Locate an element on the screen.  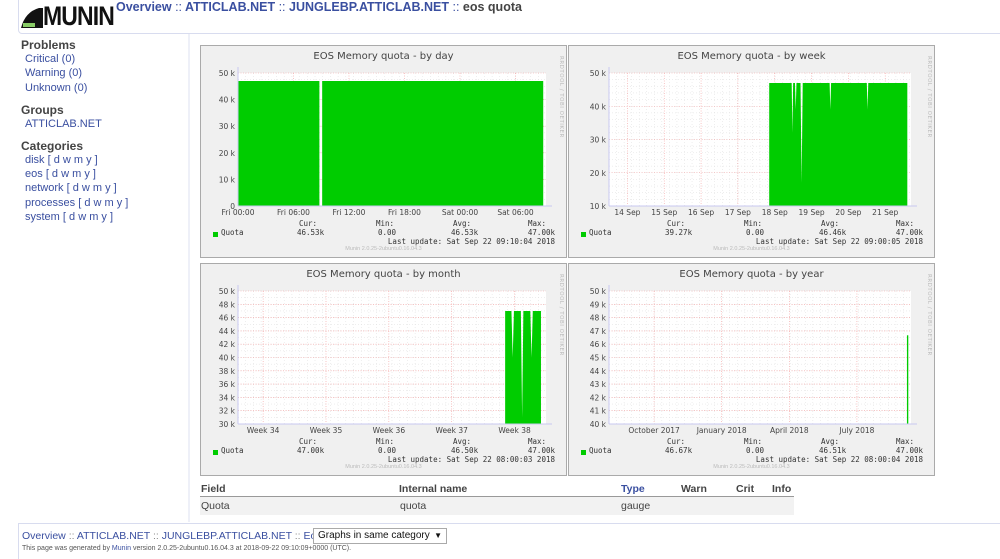
y-tick-label: 10 k is located at coordinates (227, 179).